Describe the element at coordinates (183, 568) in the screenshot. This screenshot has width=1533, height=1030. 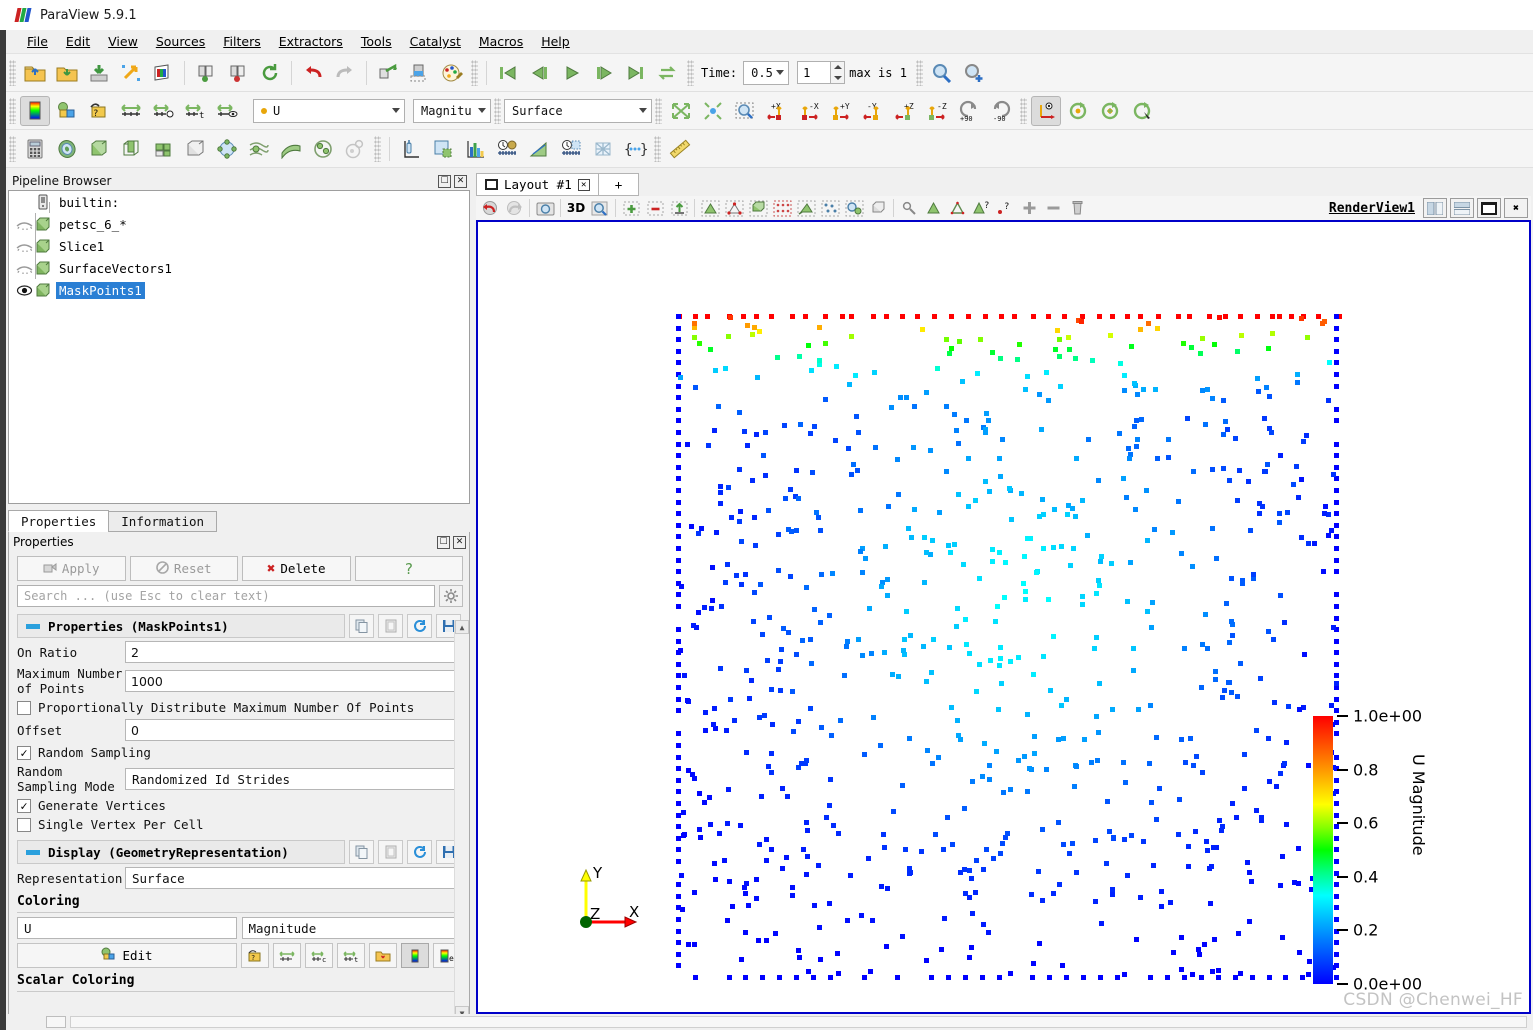
I see `reset-button: Reset` at that location.